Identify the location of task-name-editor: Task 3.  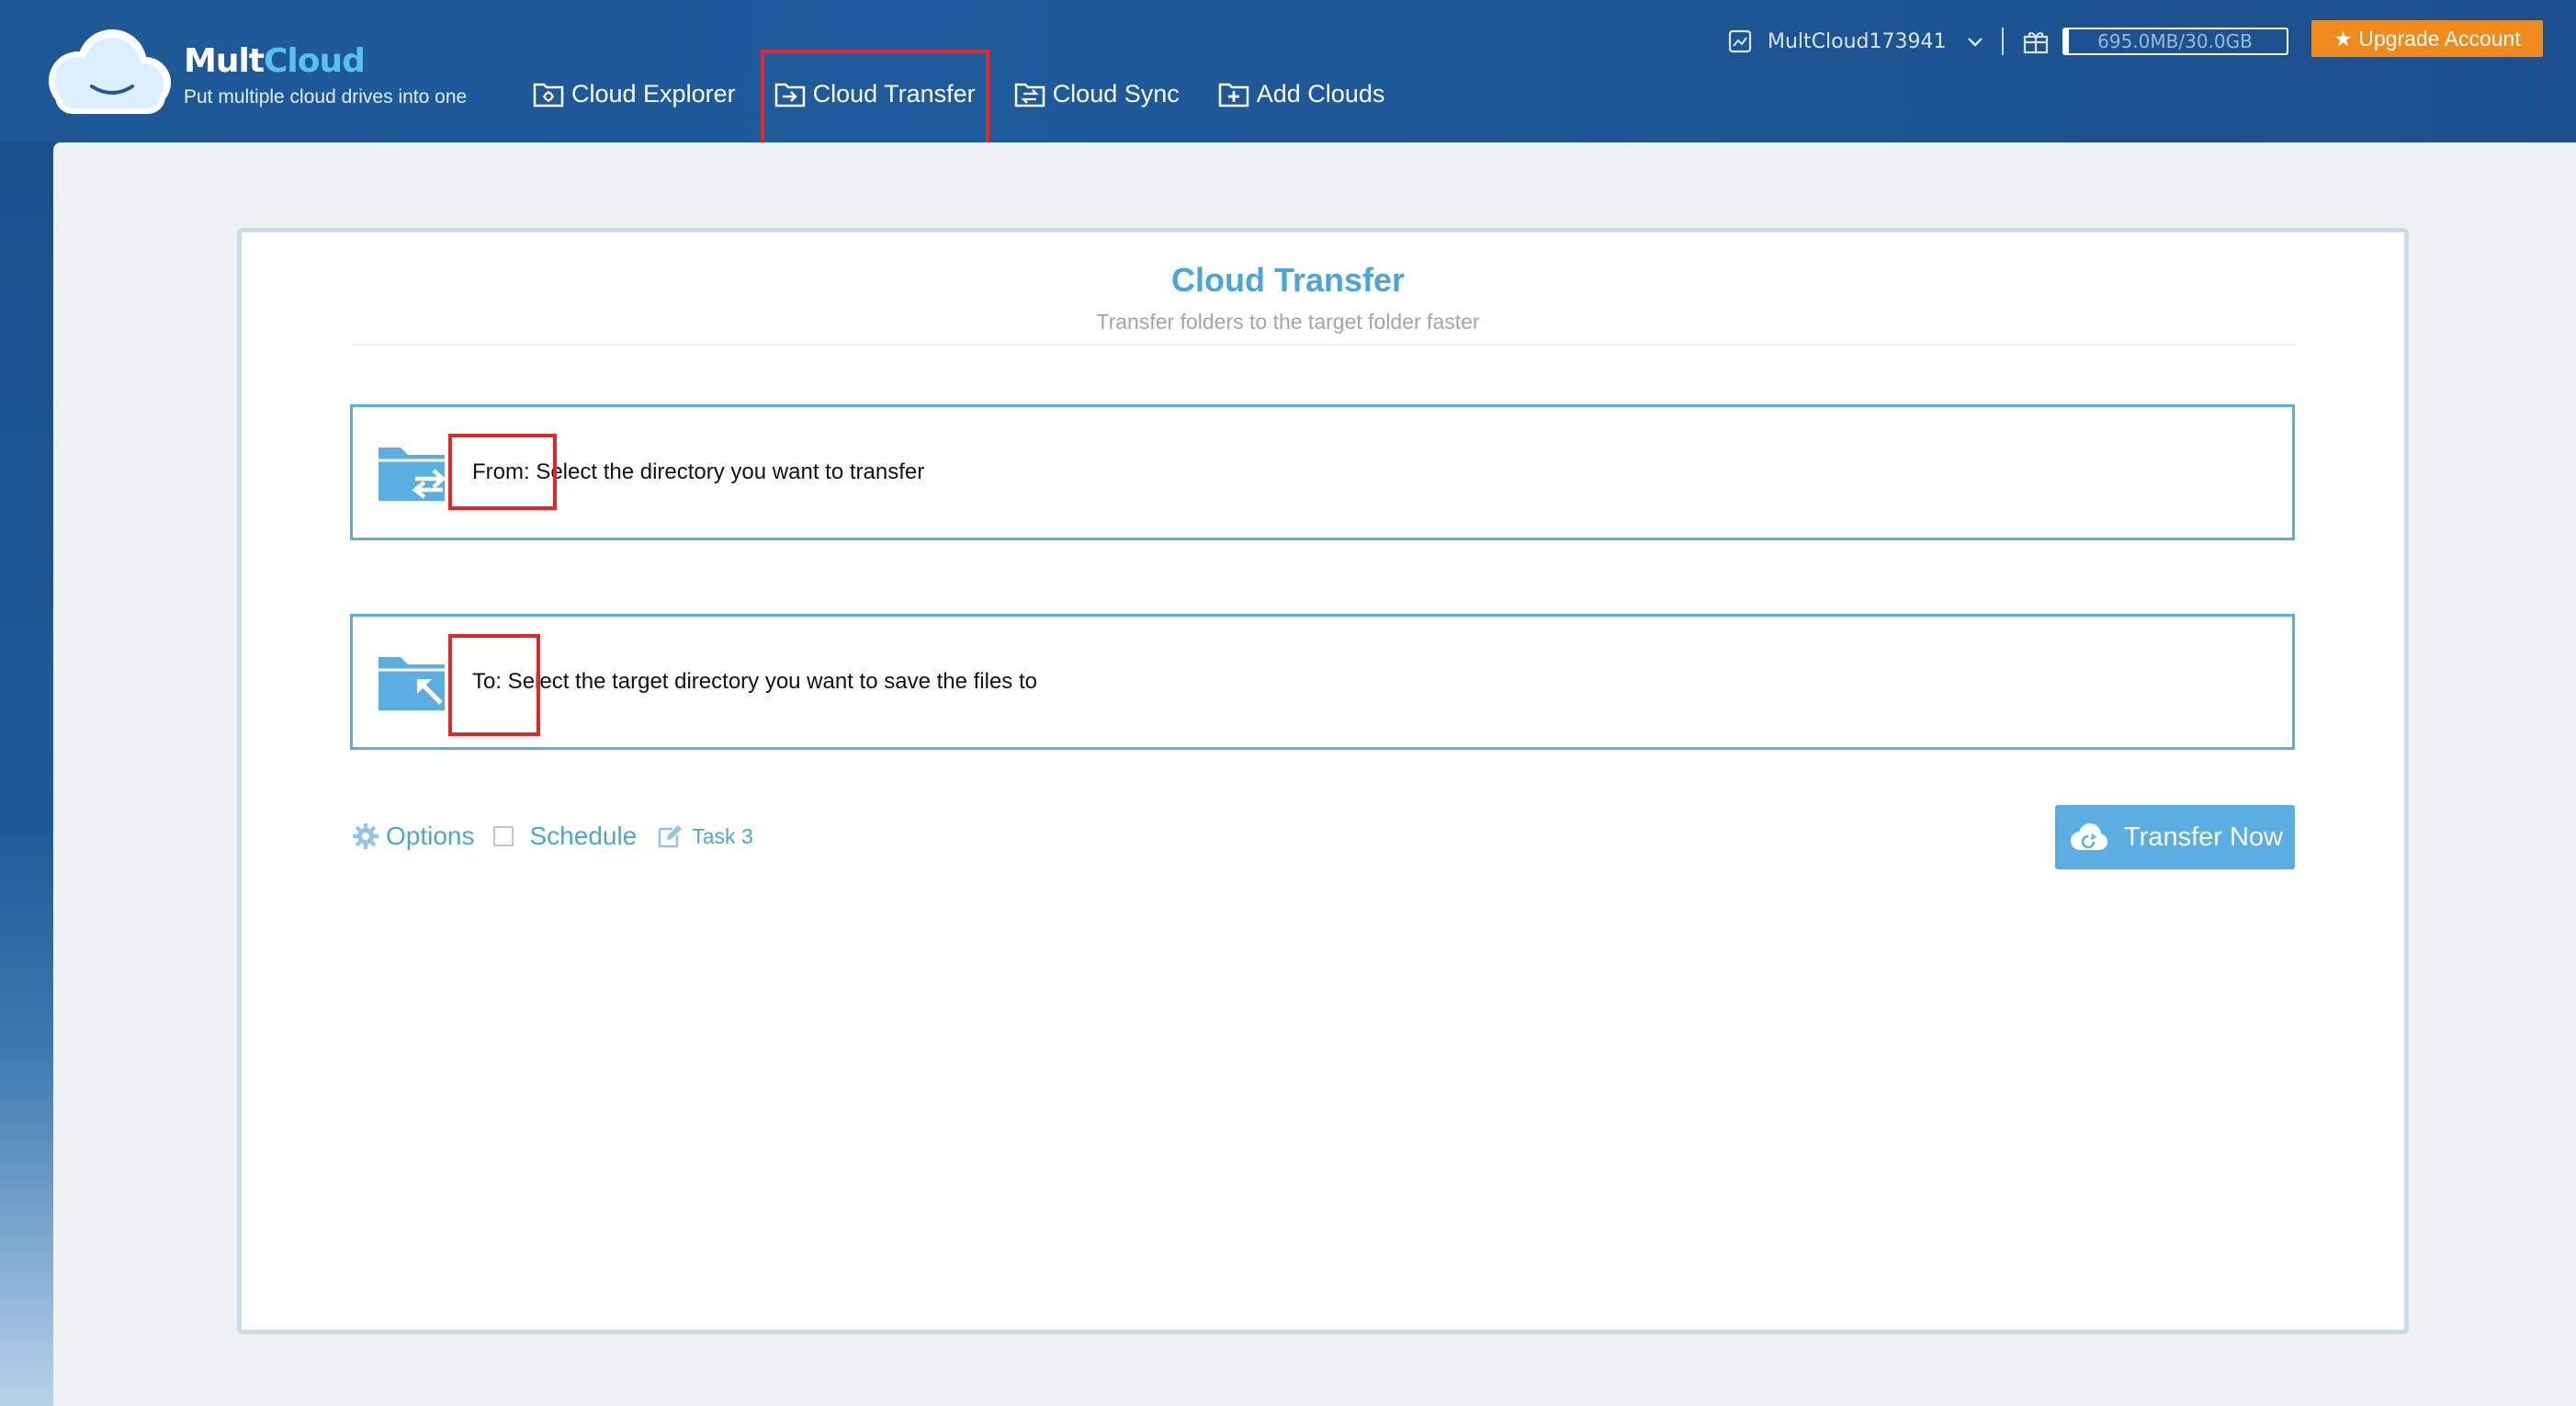
(705, 836).